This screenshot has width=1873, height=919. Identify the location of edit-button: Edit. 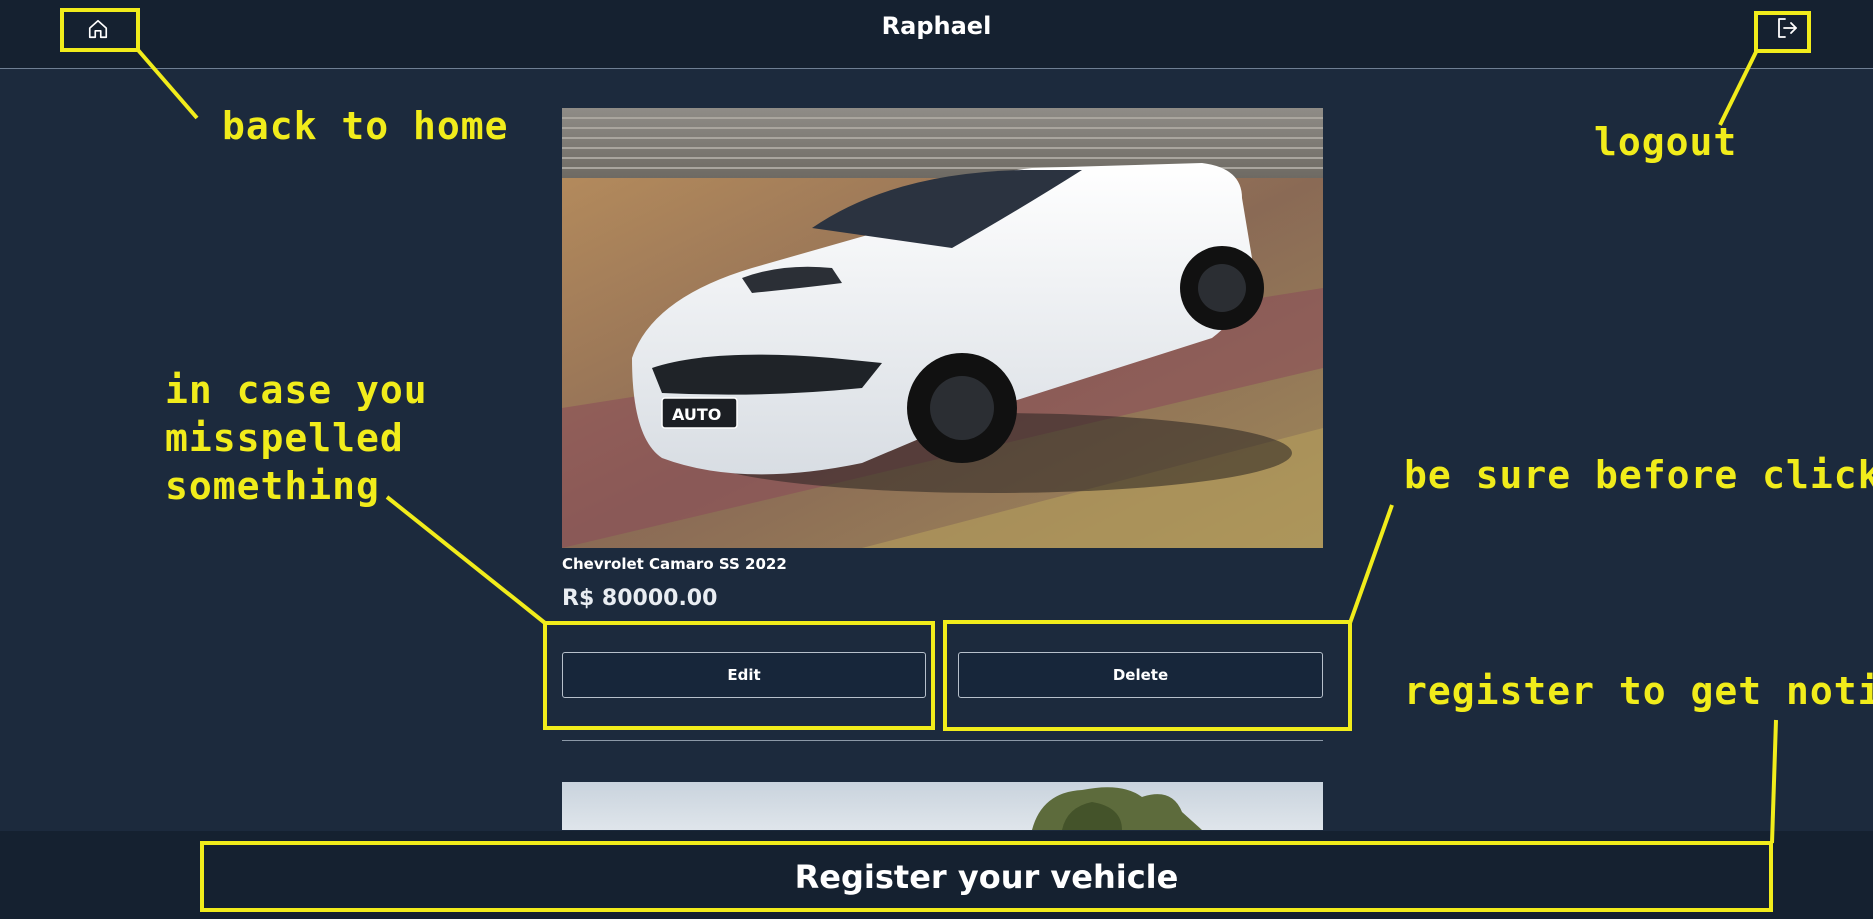
(744, 675).